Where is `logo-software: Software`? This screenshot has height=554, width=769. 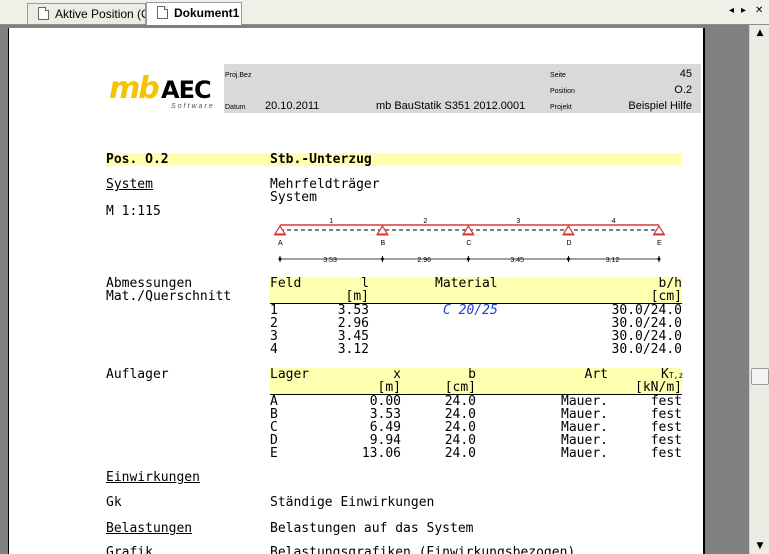
logo-software: Software is located at coordinates (193, 106).